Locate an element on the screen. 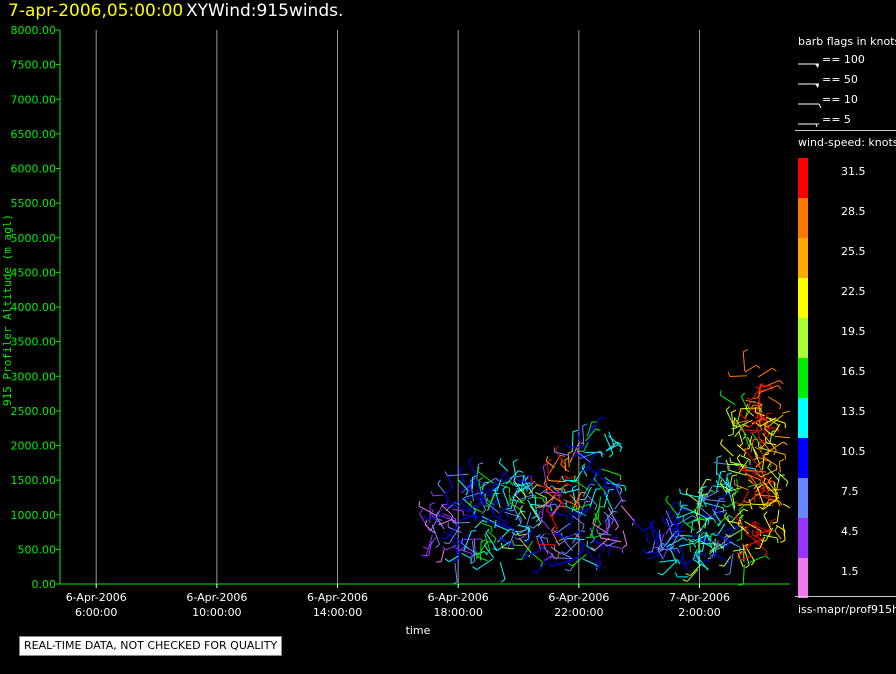 The width and height of the screenshot is (896, 674). legend-divider is located at coordinates (845, 130).